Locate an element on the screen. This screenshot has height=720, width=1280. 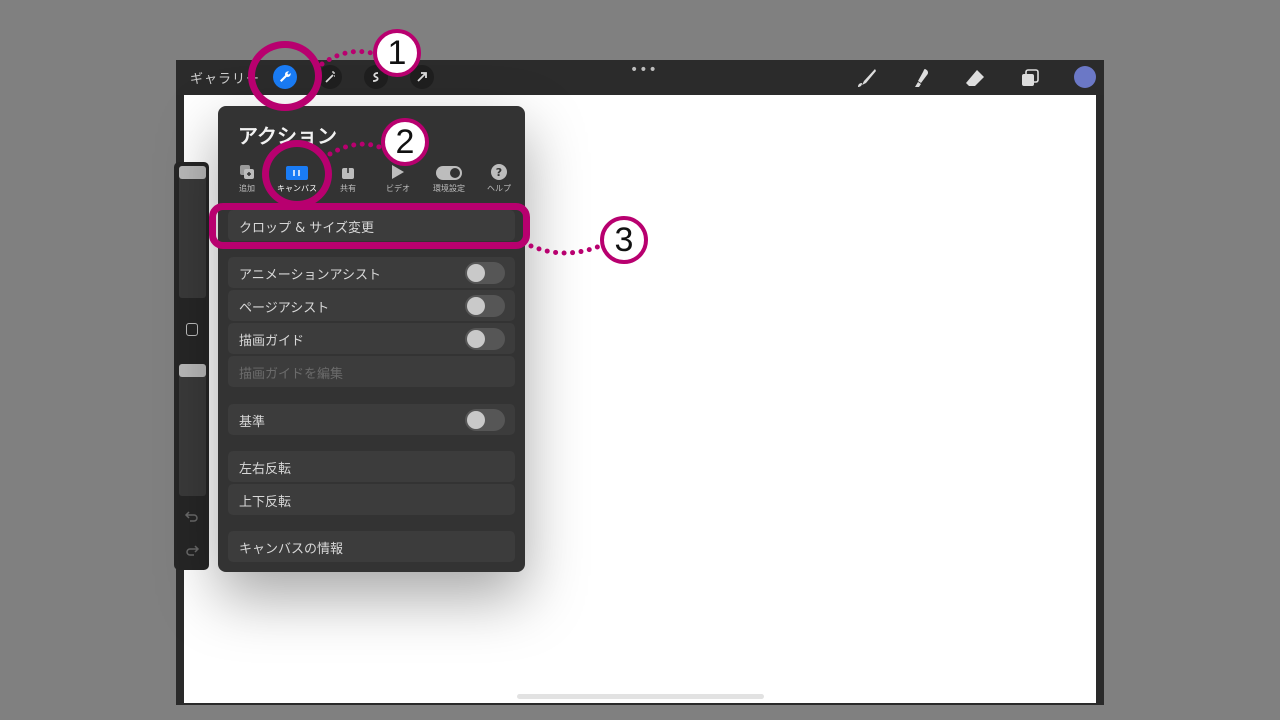
callout-number-3: 3 is located at coordinates (624, 240).